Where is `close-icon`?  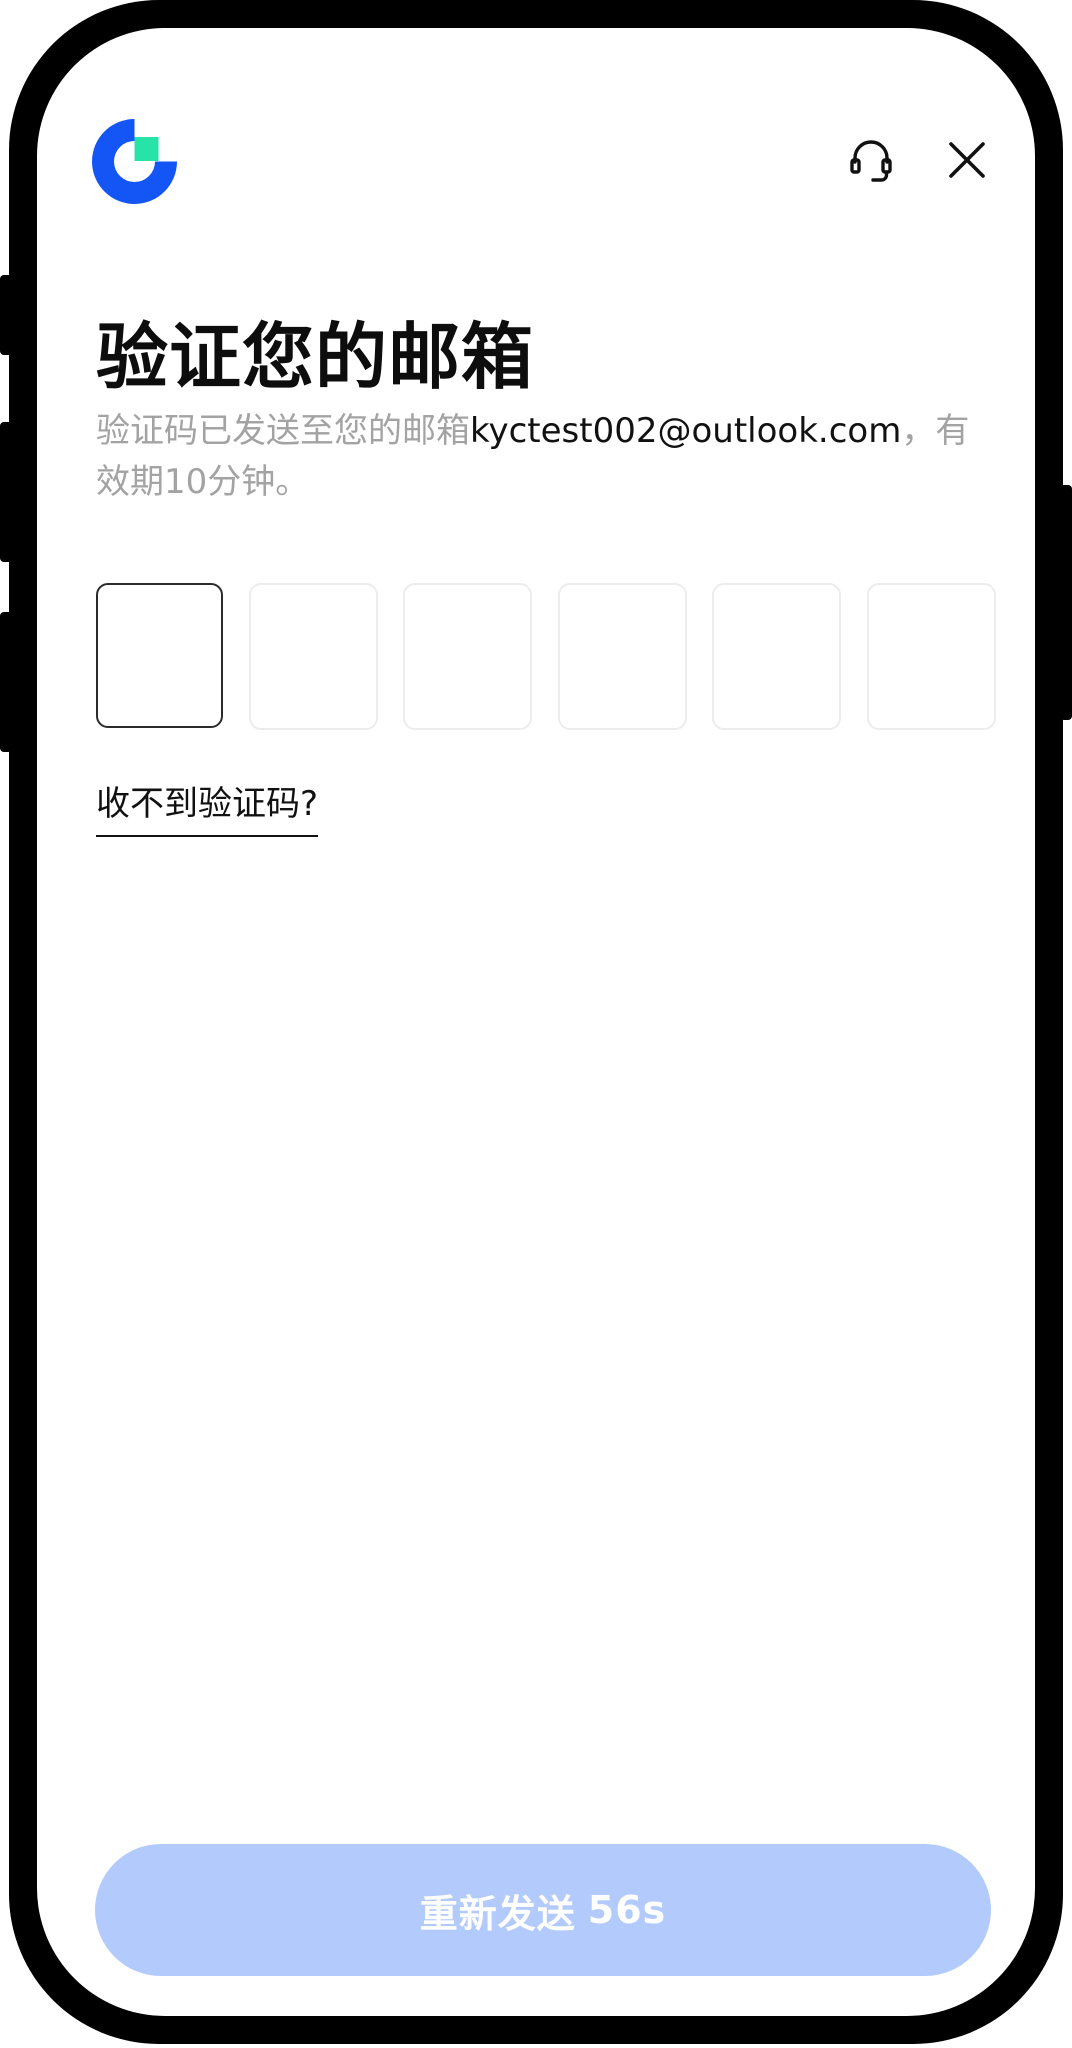 close-icon is located at coordinates (967, 160).